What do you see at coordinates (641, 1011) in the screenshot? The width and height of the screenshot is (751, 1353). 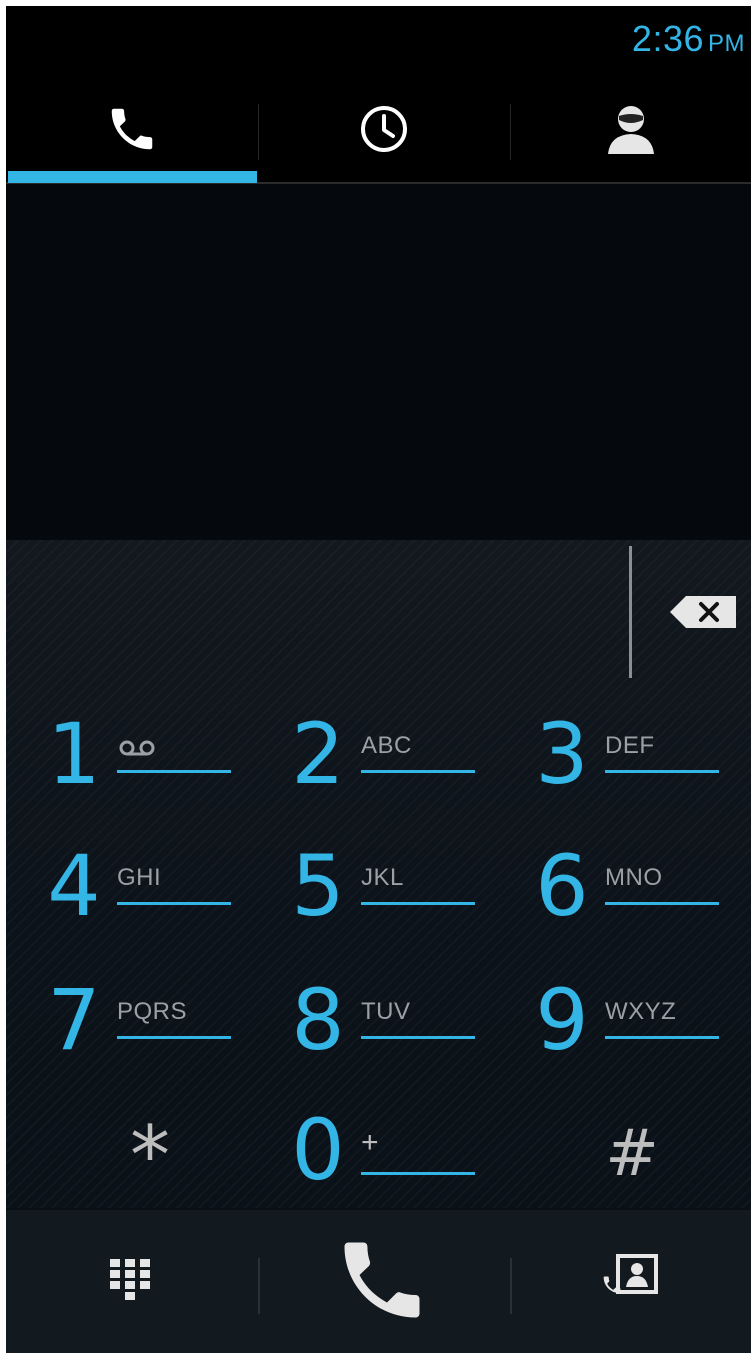 I see `key-letters: WXYZ` at bounding box center [641, 1011].